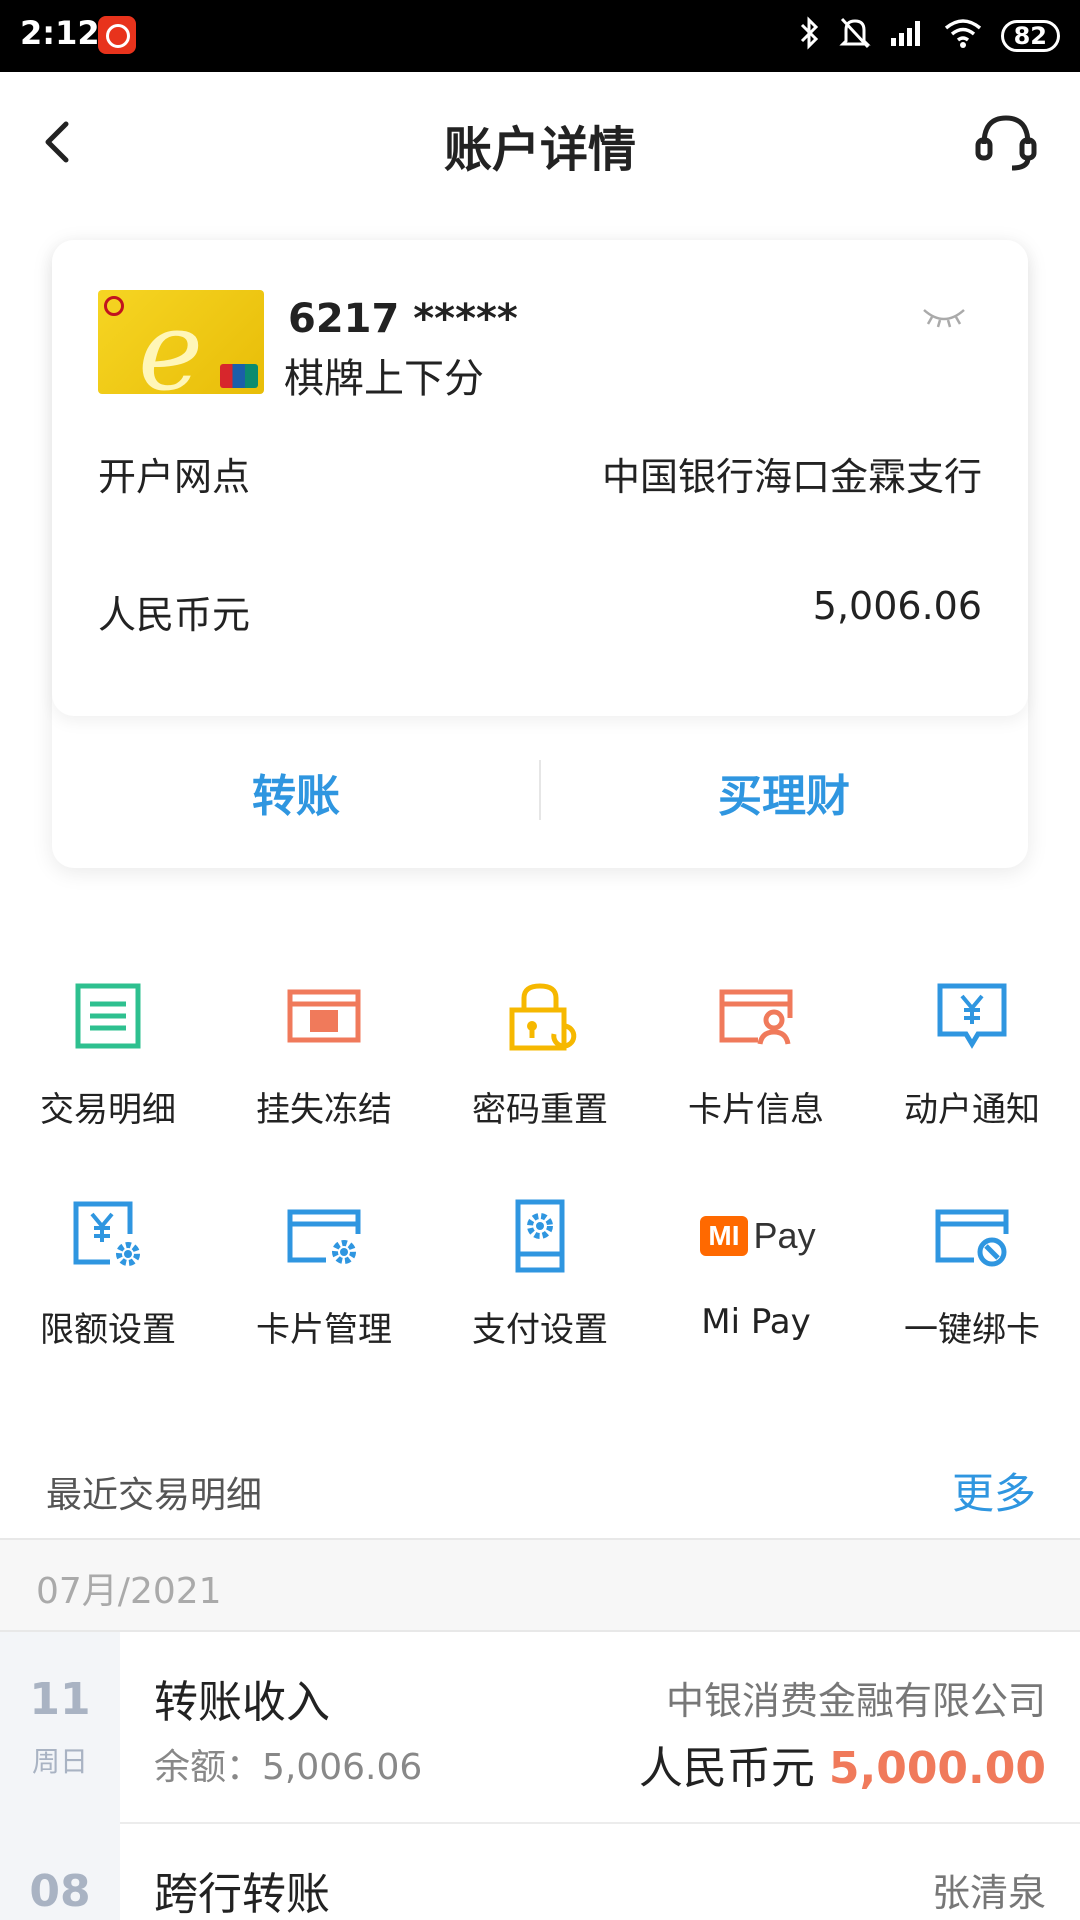  I want to click on transaction-amount: 人民币元 5,000.00, so click(842, 1764).